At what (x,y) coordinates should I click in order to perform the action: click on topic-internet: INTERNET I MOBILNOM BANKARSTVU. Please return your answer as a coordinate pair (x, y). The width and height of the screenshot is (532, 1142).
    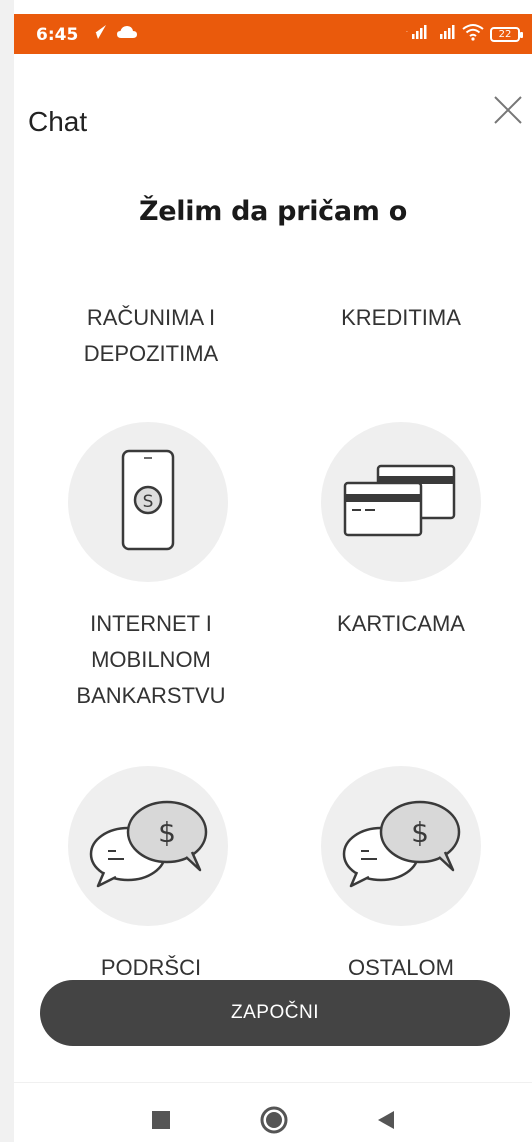
    Looking at the image, I should click on (151, 661).